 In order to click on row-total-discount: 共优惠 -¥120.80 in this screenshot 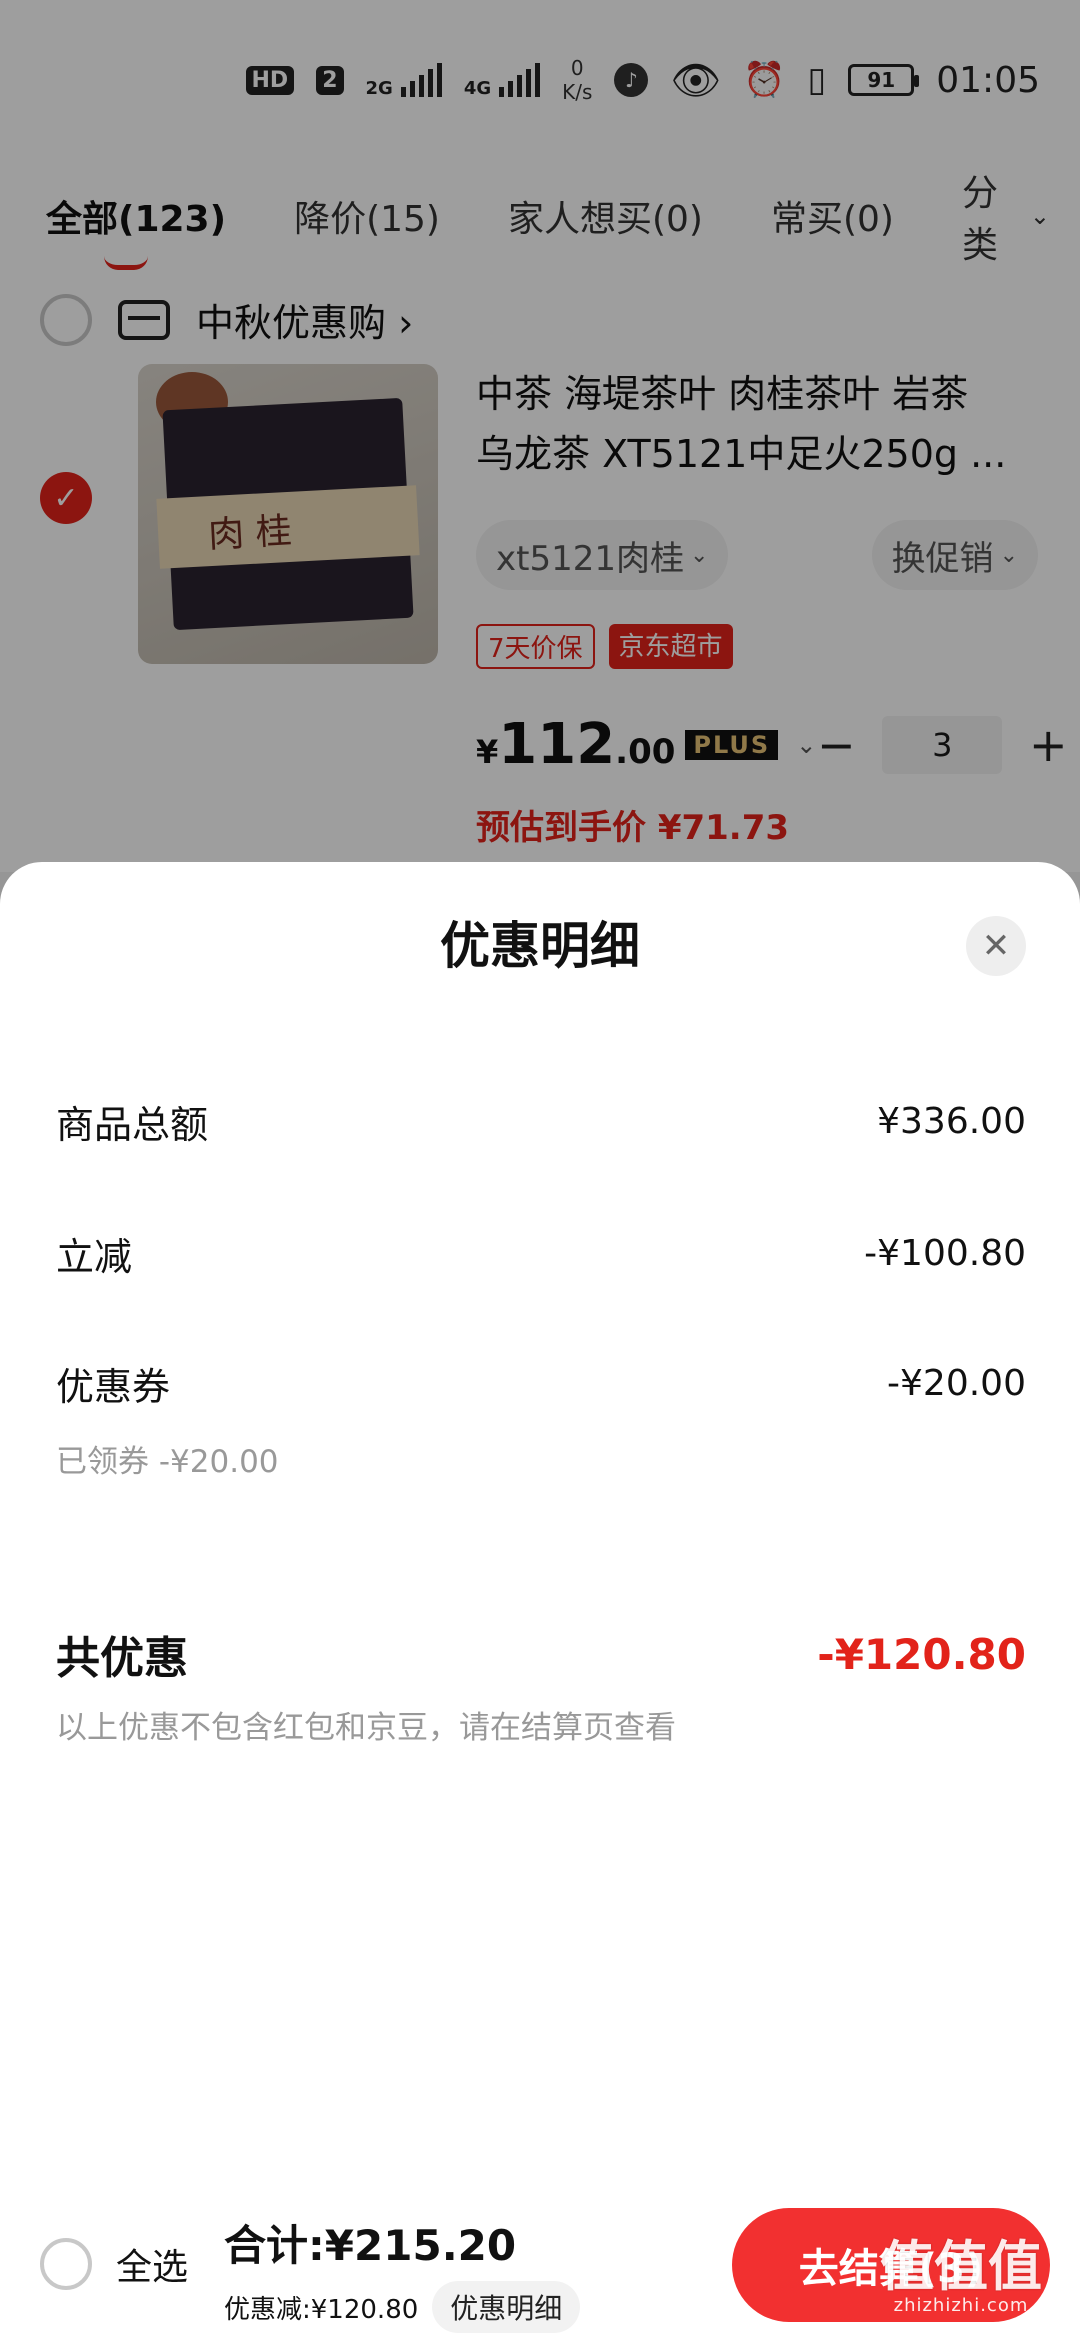, I will do `click(541, 1654)`.